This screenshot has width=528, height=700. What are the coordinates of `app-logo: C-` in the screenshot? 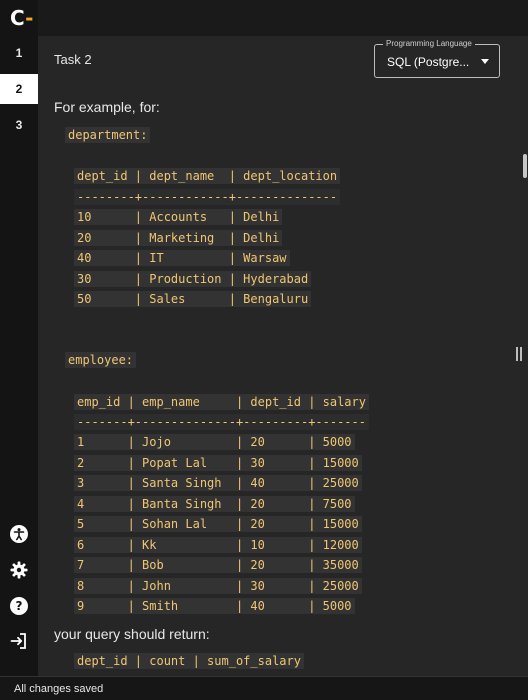 It's located at (22, 18).